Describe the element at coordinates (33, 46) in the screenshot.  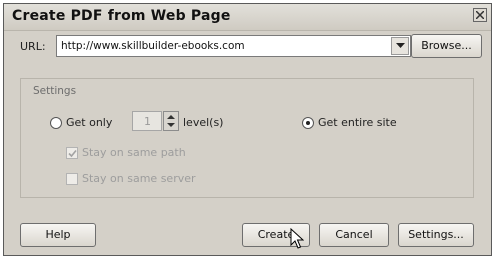
I see `url-label: URL:` at that location.